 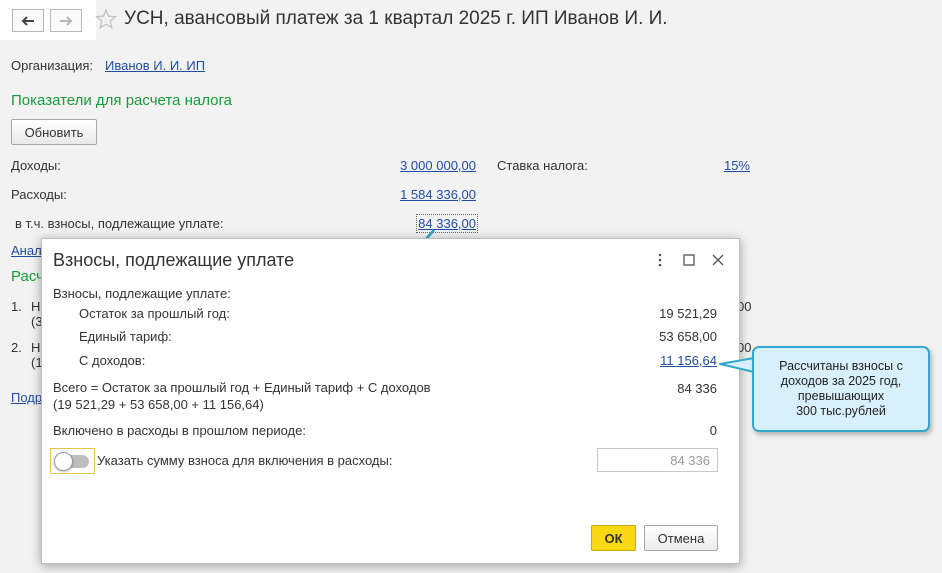 I want to click on forward-button, so click(x=66, y=20).